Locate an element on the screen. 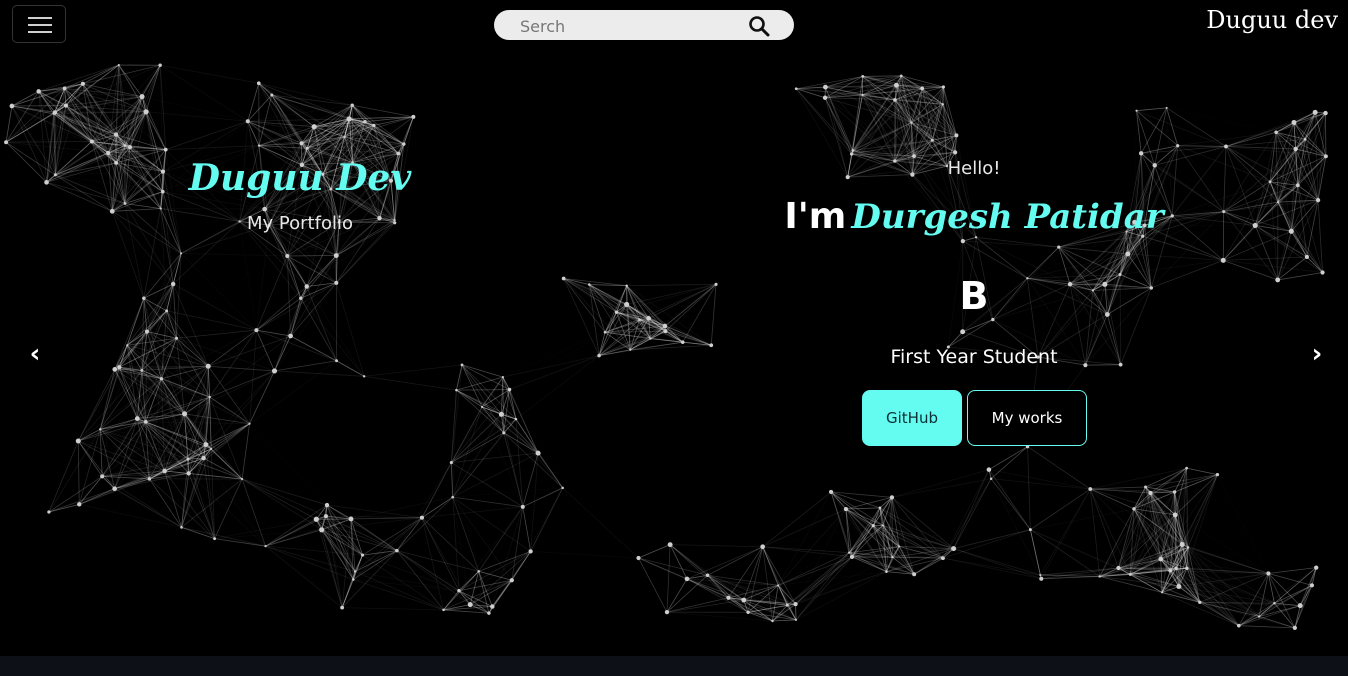 Image resolution: width=1348 pixels, height=676 pixels. greeting: Hello! is located at coordinates (974, 168).